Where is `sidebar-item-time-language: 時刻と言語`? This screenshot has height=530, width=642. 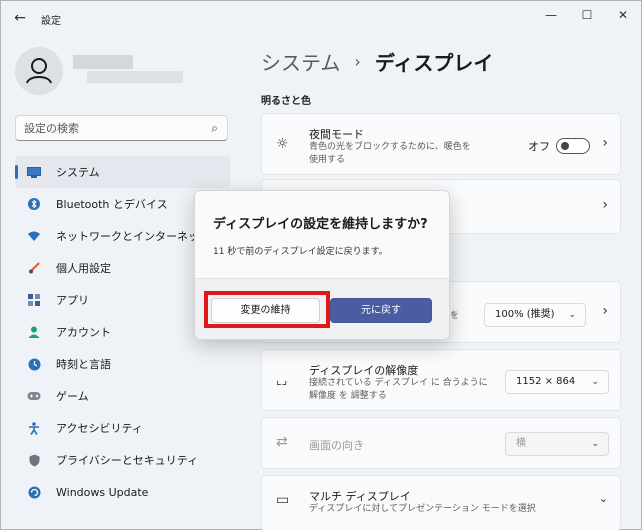 sidebar-item-time-language: 時刻と言語 is located at coordinates (122, 364).